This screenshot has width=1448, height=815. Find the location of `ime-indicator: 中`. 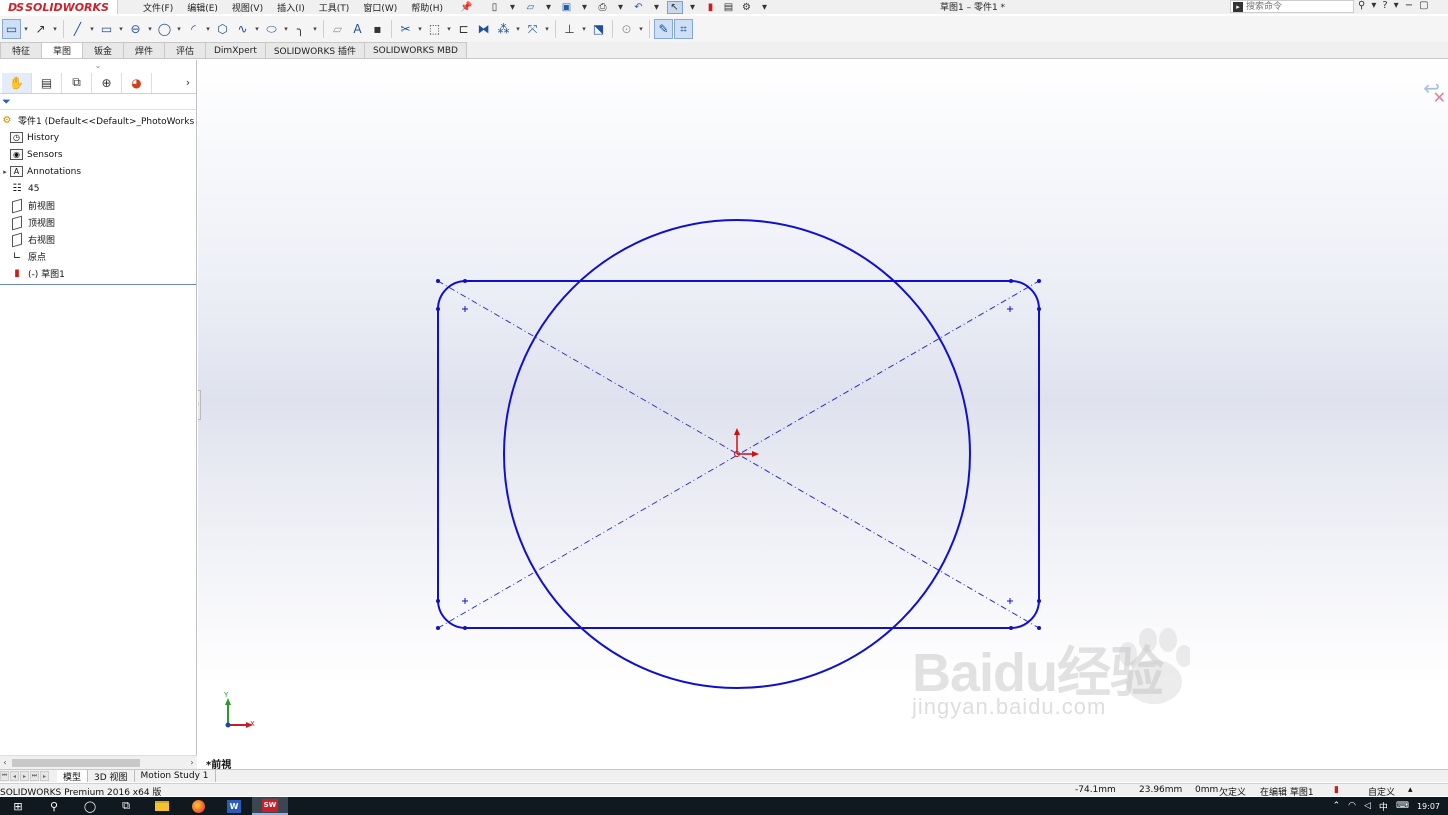

ime-indicator: 中 is located at coordinates (1383, 806).